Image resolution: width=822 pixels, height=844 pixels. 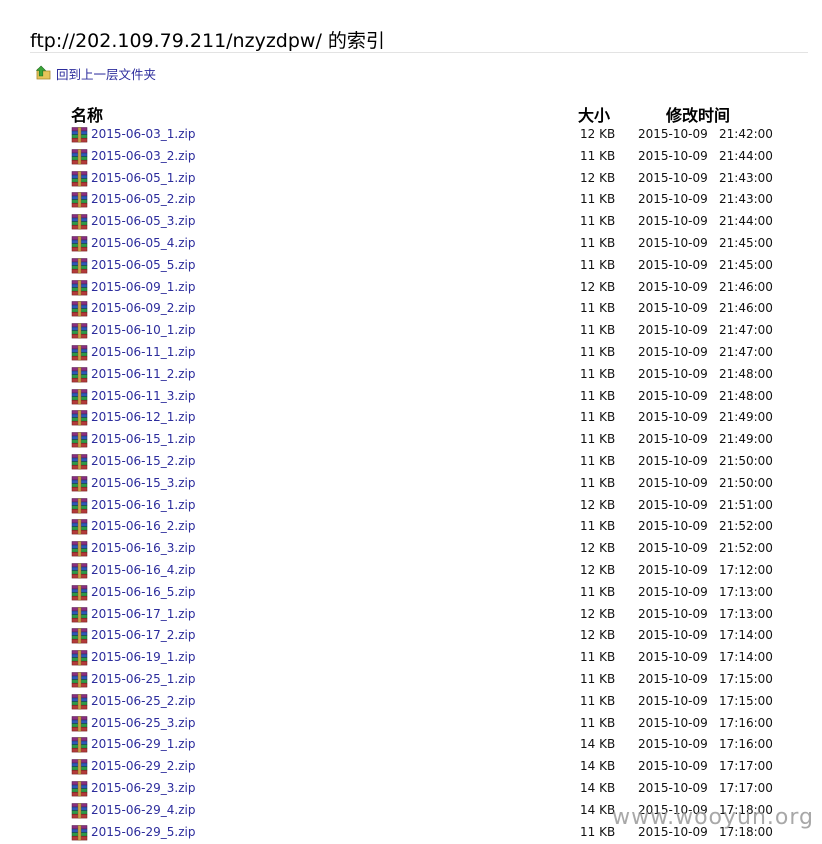 I want to click on file-row: 2015-06-10_1.zip 11 KB 2015-10-09 21:47:00, so click(x=411, y=331).